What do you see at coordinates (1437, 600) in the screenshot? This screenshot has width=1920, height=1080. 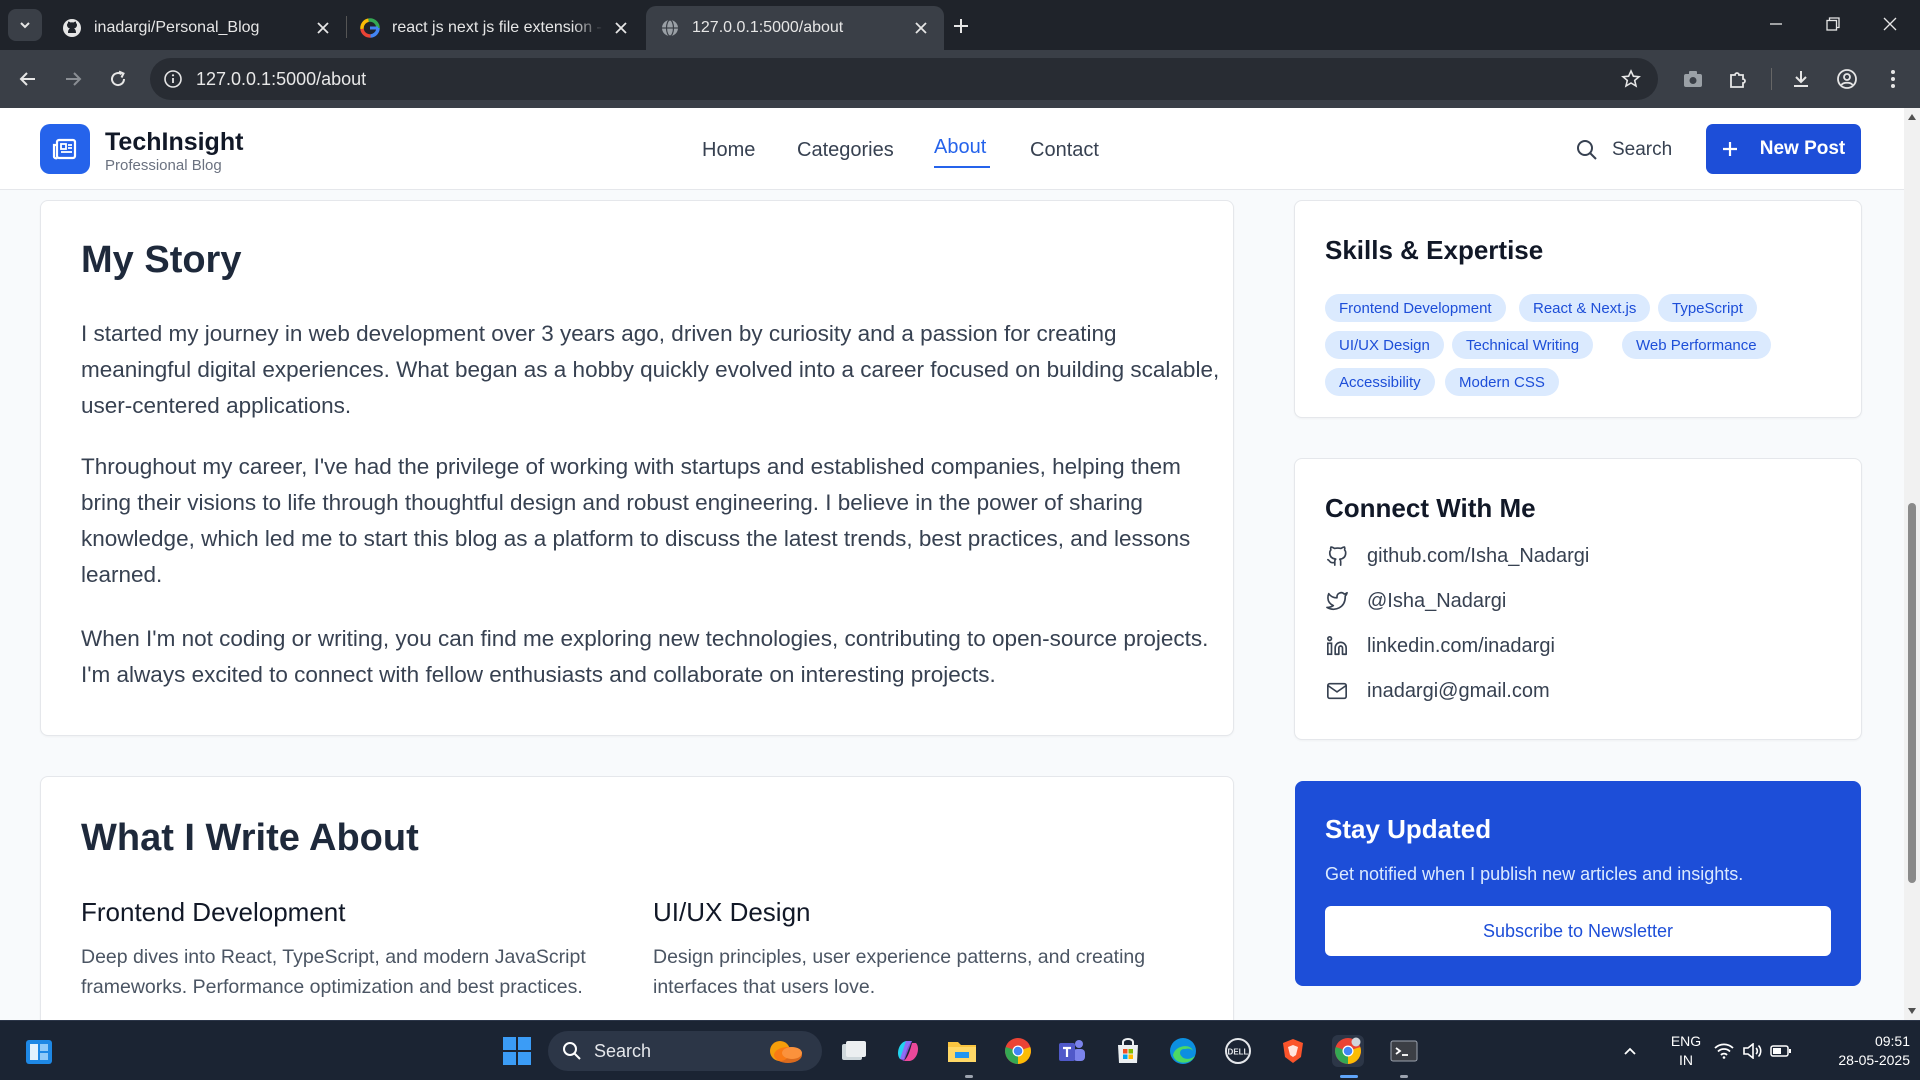 I see `connect-label: @Isha_Nadargi` at bounding box center [1437, 600].